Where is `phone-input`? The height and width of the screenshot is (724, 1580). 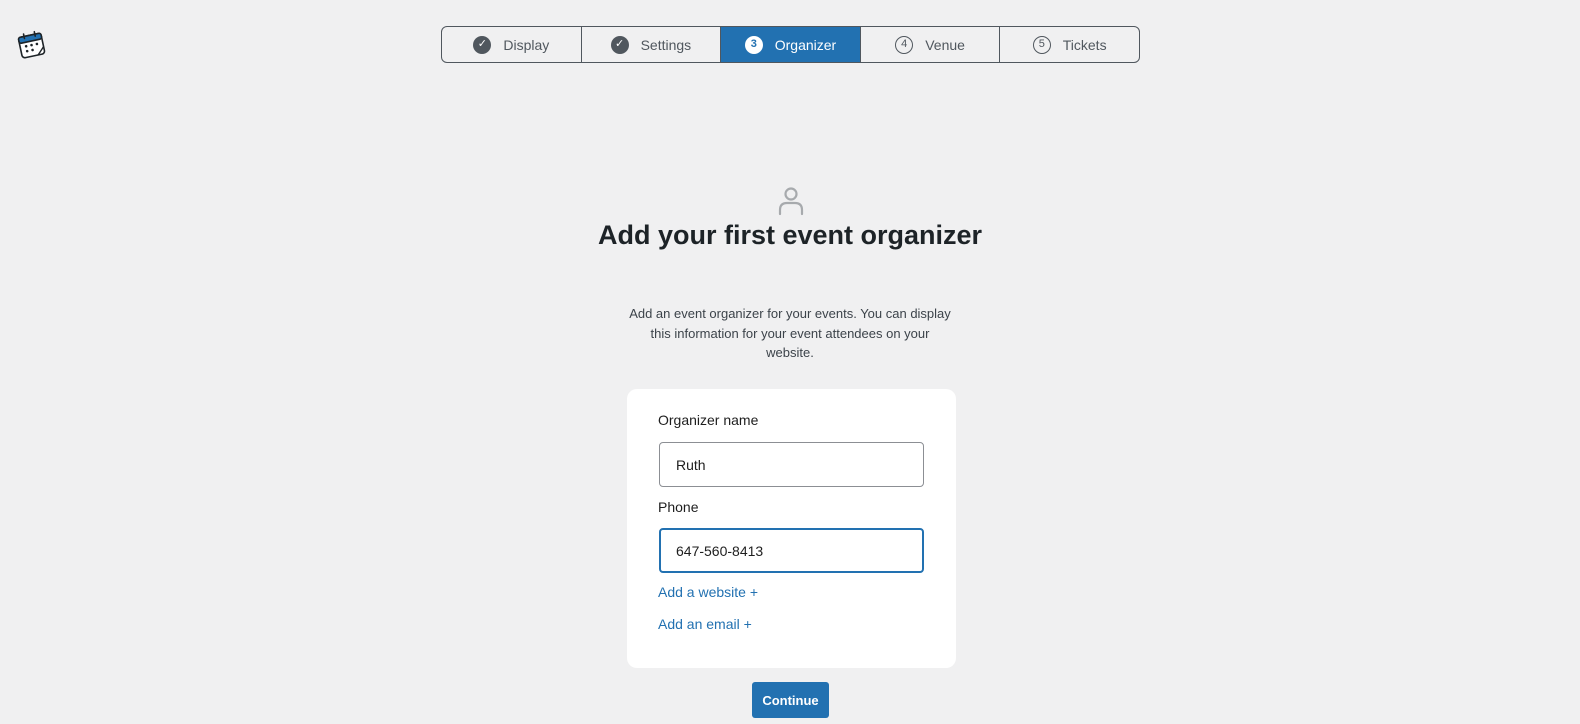 phone-input is located at coordinates (791, 550).